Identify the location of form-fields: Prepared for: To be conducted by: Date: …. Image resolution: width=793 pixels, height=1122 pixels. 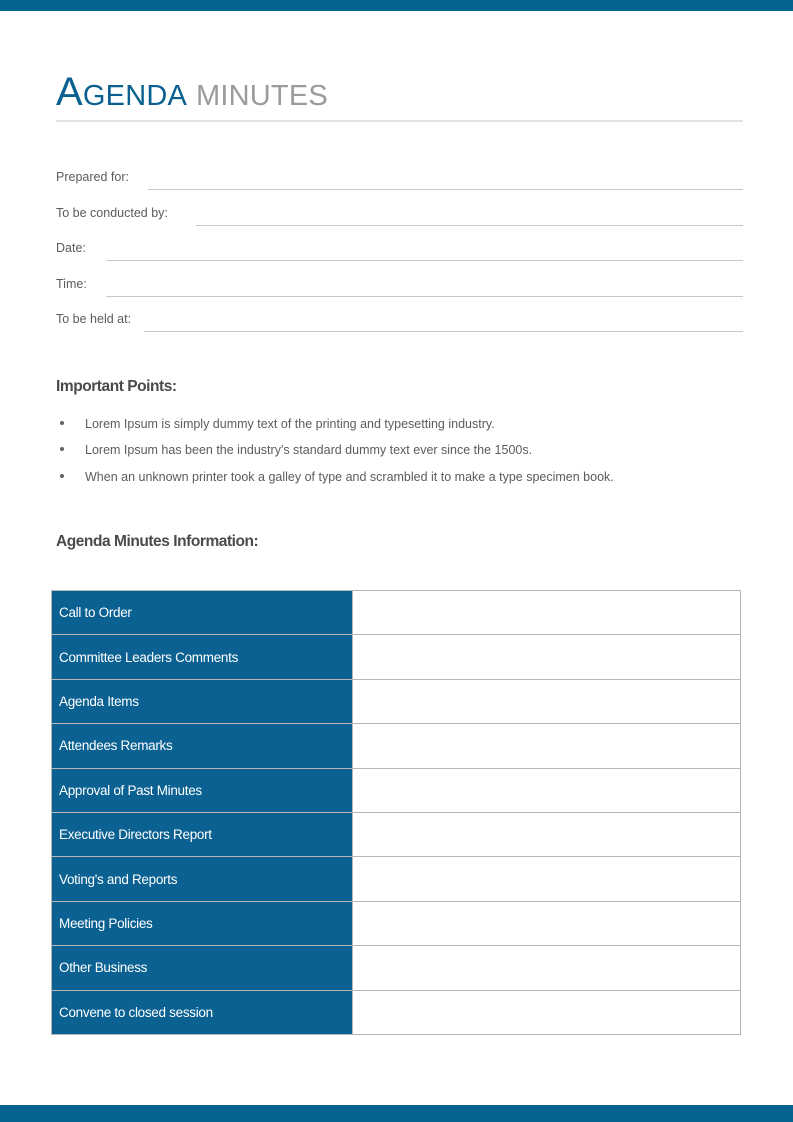
(399, 257).